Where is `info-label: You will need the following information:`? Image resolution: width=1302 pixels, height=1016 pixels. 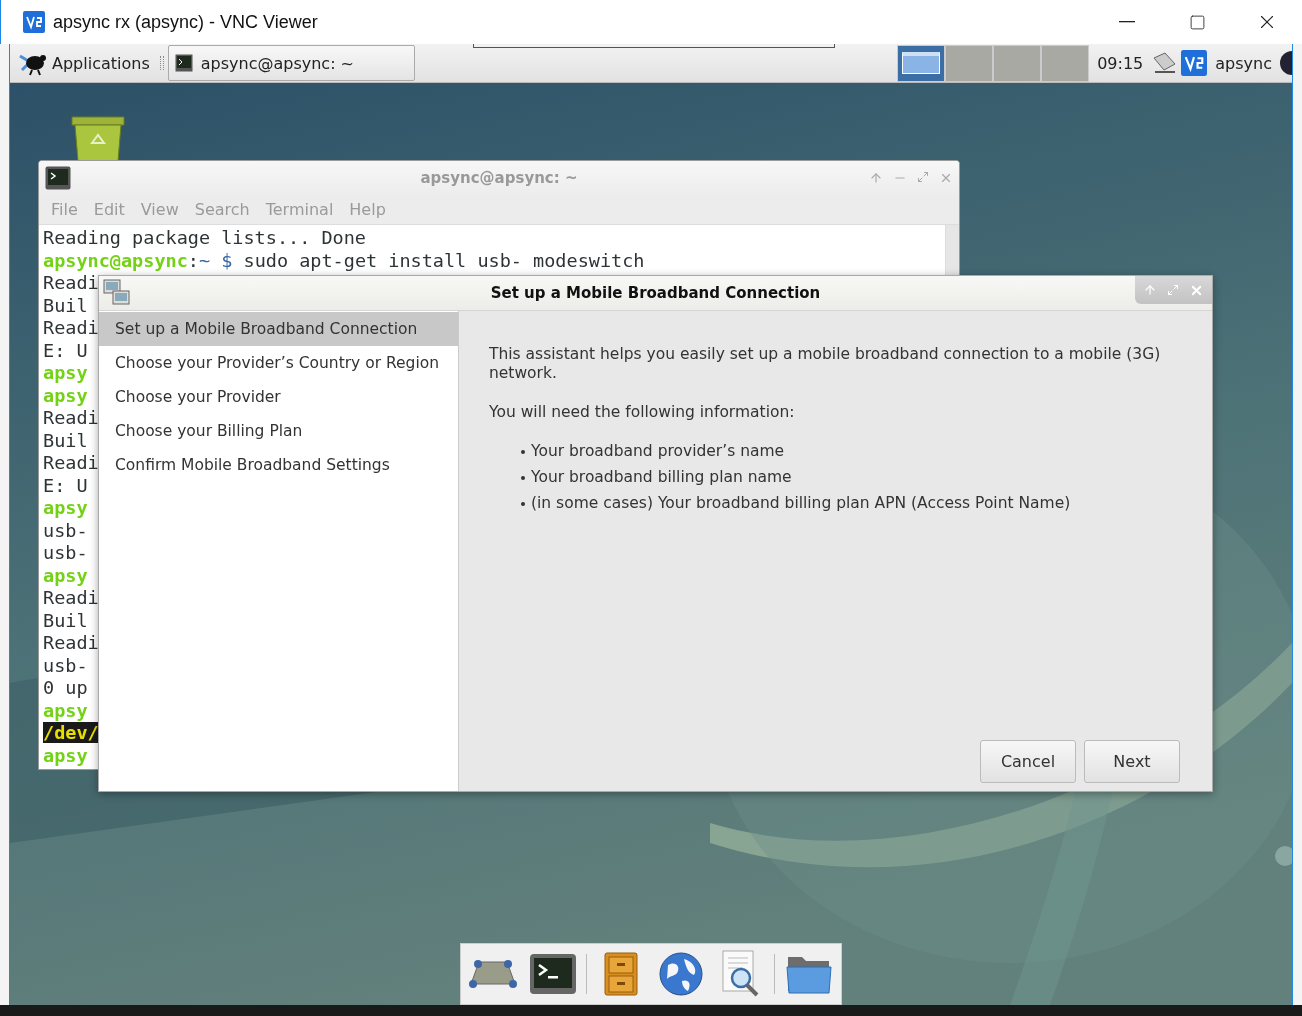
info-label: You will need the following information: is located at coordinates (642, 412).